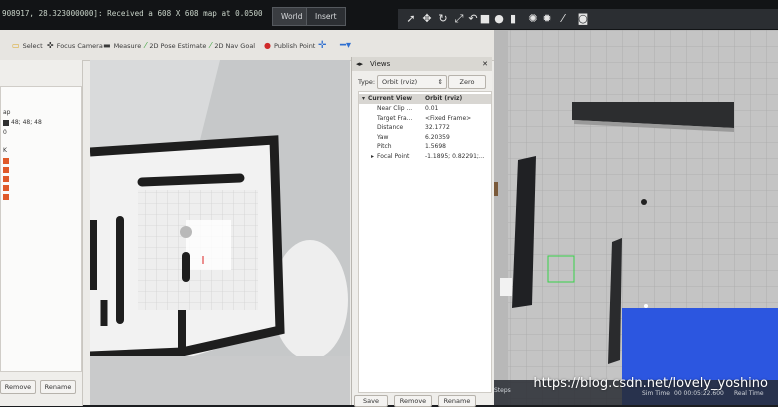 Image resolution: width=778 pixels, height=407 pixels. I want to click on cylinder-icon: ▮, so click(513, 19).